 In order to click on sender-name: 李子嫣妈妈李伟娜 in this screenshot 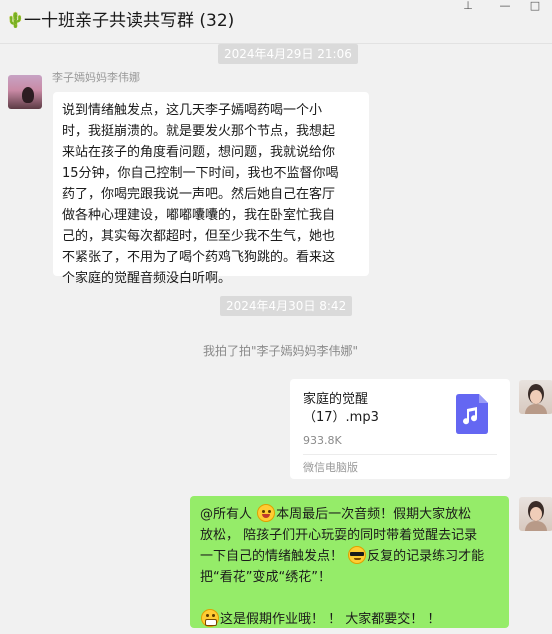, I will do `click(96, 77)`.